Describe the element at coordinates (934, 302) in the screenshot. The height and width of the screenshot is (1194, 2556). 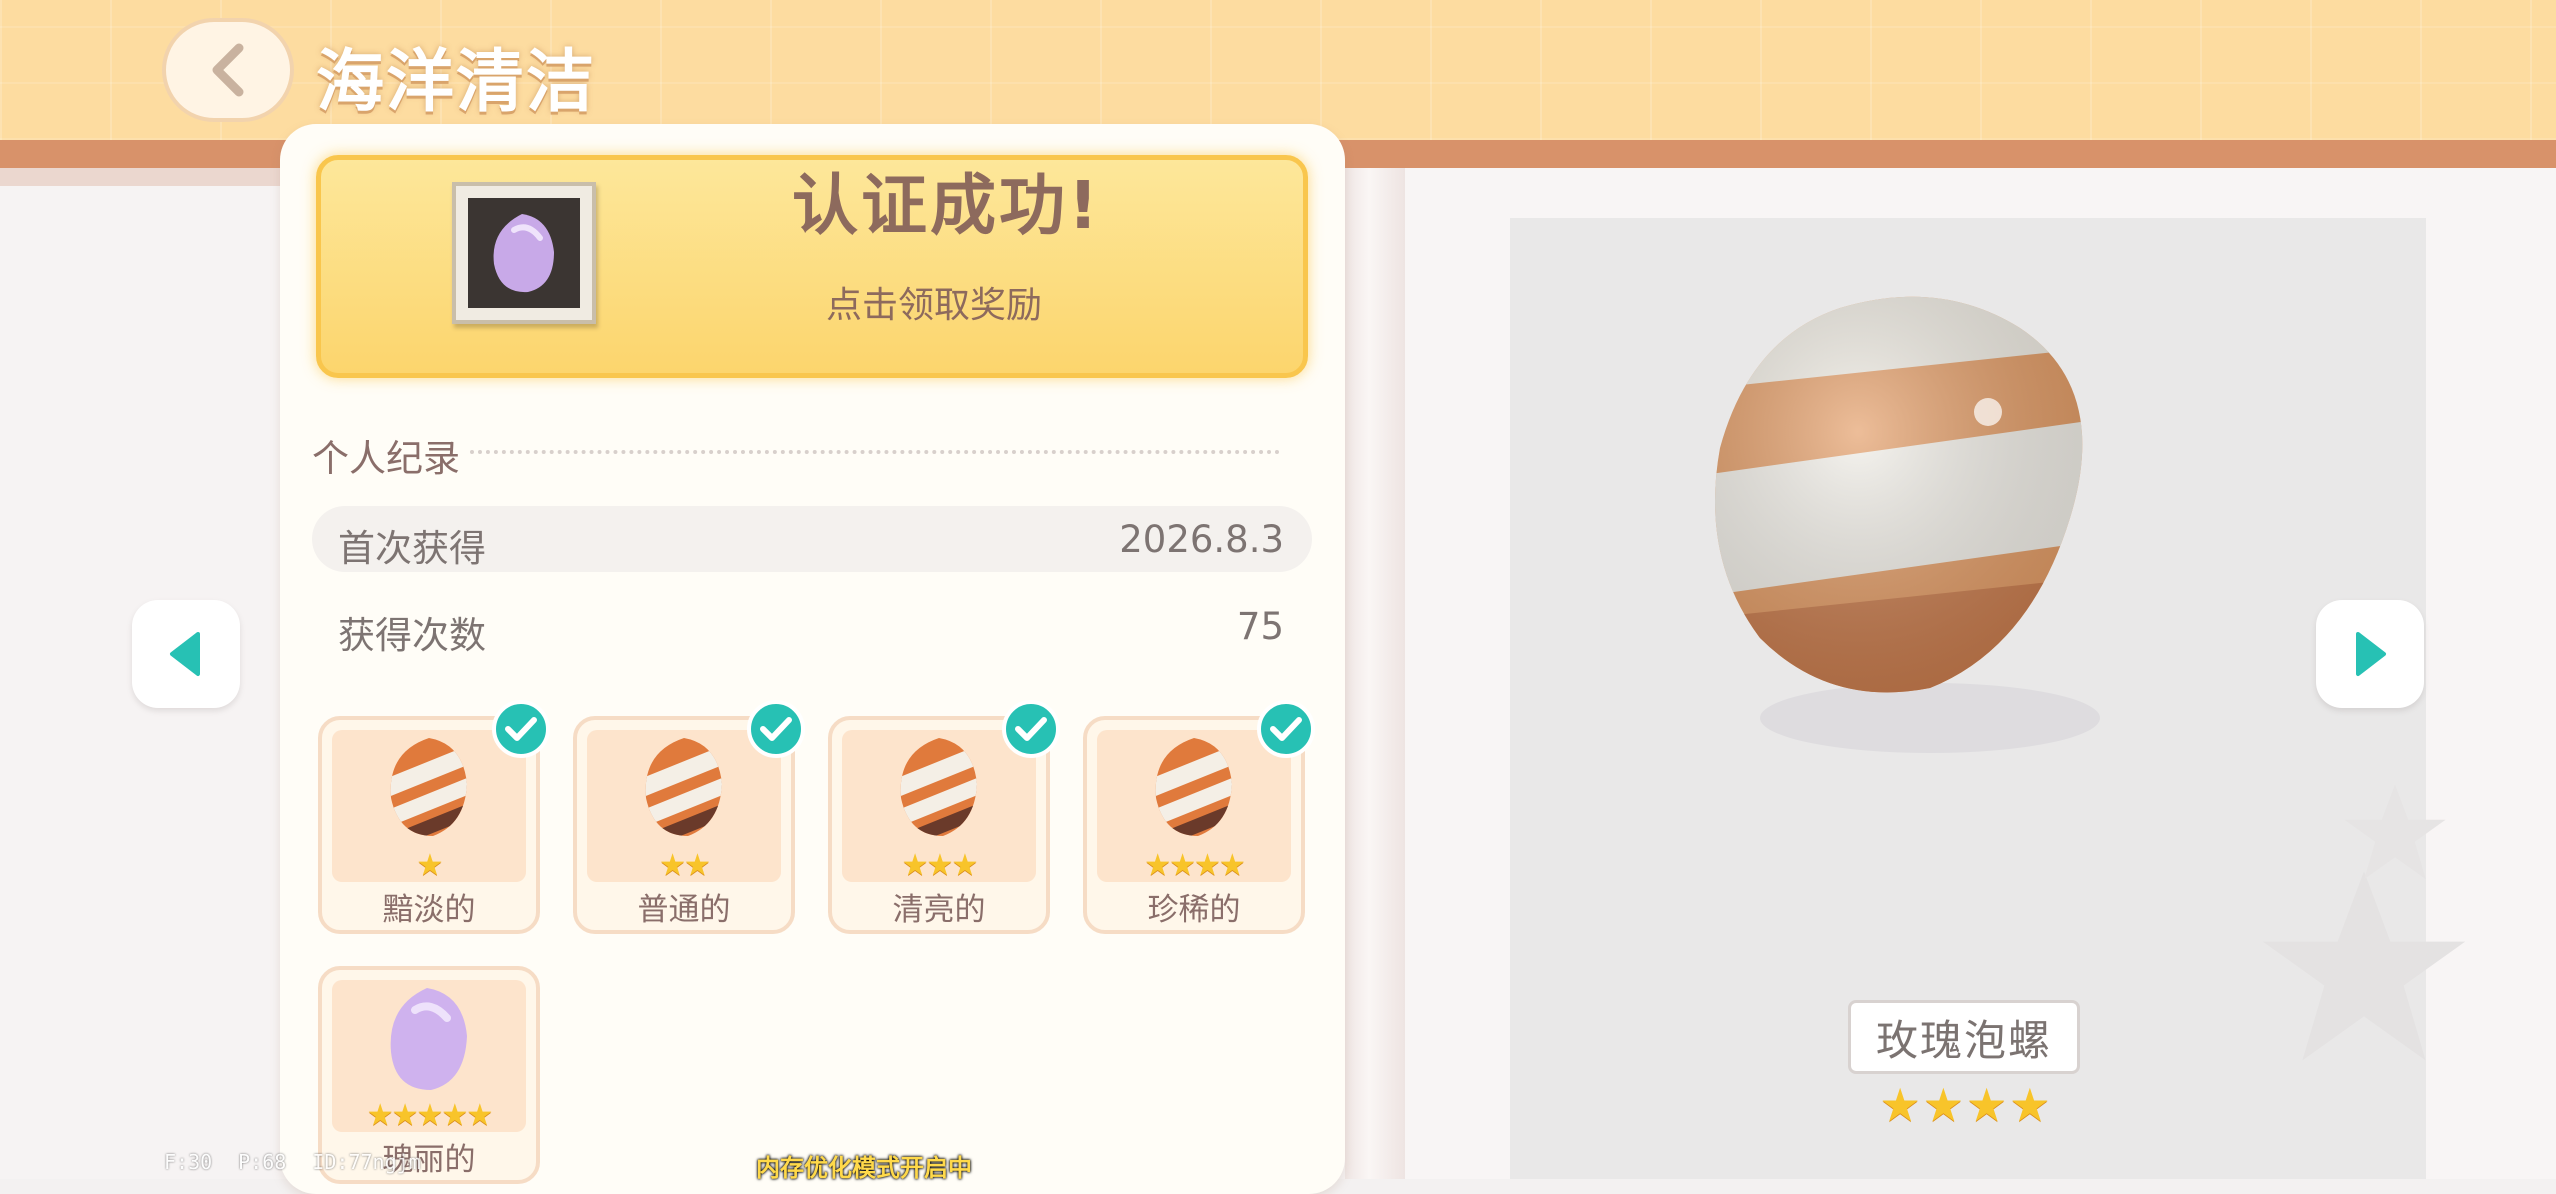
I see `claim-reward-text: 点击领取奖励` at that location.